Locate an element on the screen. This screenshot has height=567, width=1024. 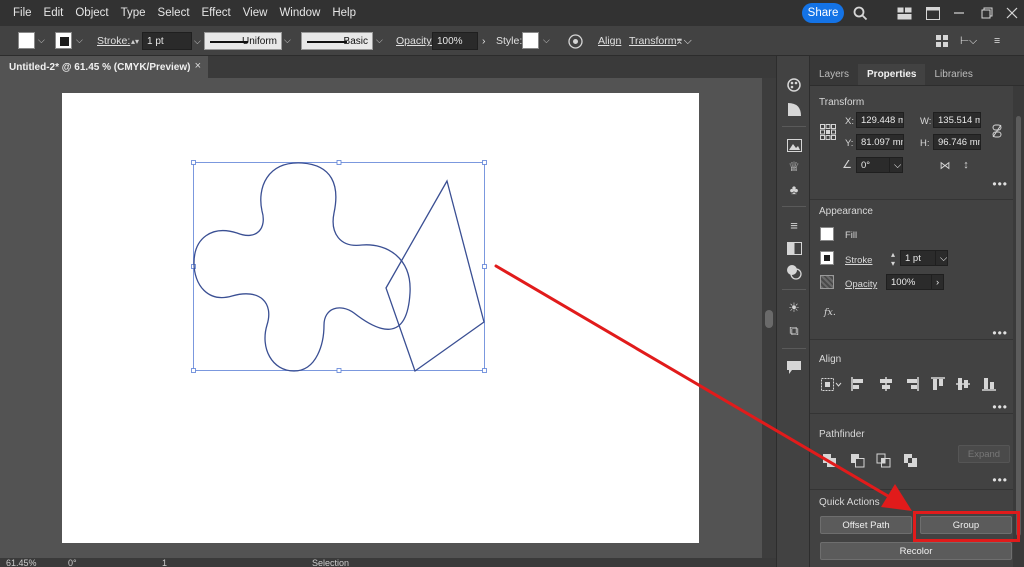
close-tab-icon: × is located at coordinates (198, 66).